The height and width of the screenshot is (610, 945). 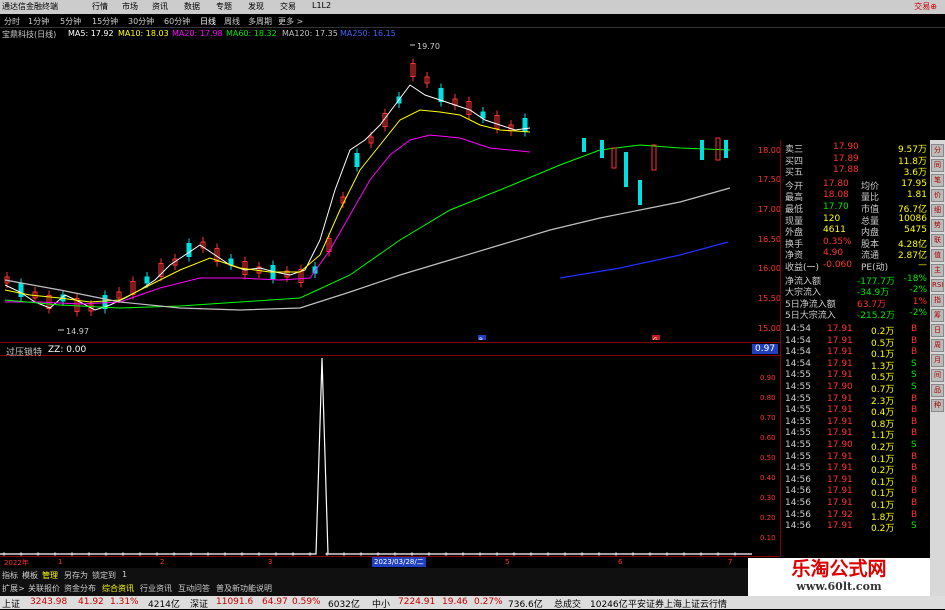 What do you see at coordinates (856, 353) in the screenshot?
I see `quote-row: 14:54 17.91 0.1万 B` at bounding box center [856, 353].